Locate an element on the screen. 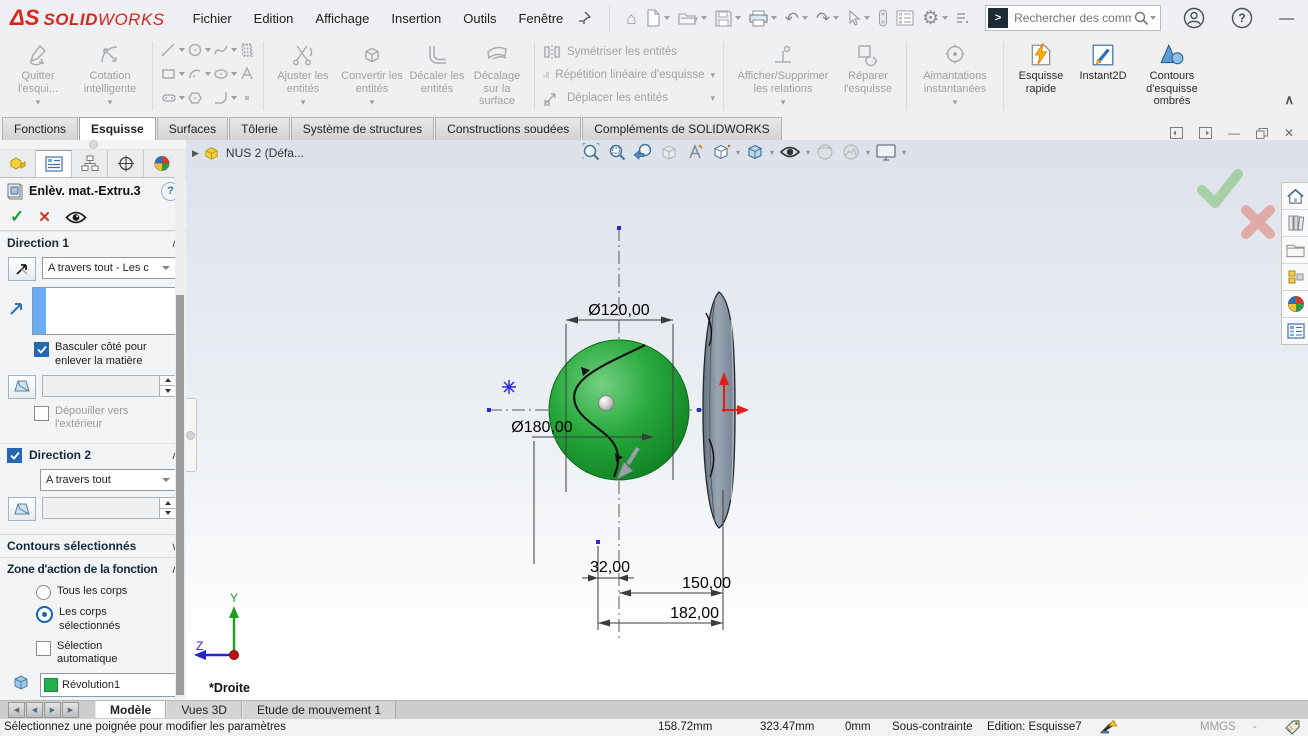  menu-outils: Outils is located at coordinates (479, 18).